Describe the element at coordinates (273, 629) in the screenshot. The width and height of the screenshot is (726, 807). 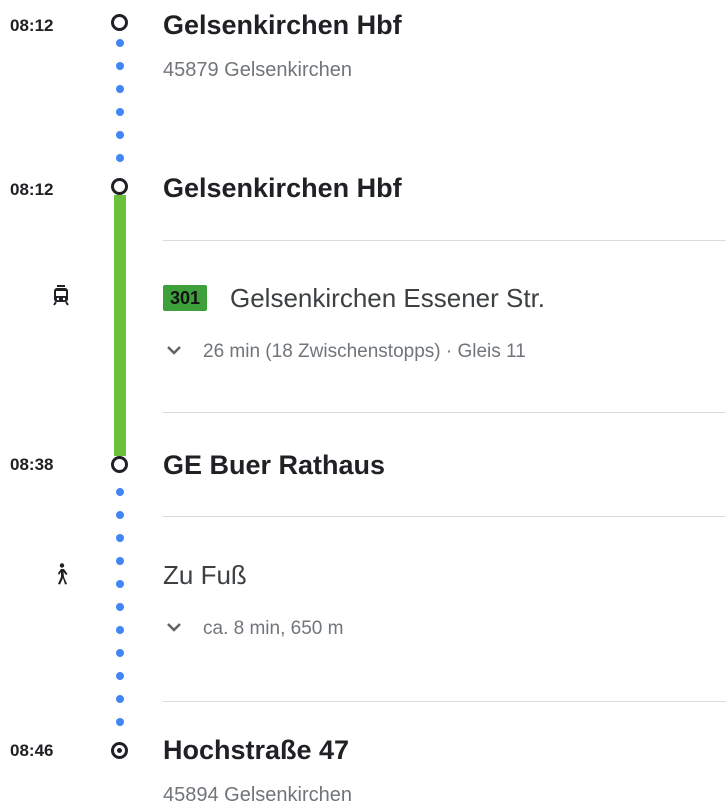
I see `walk-details-toggle: ca. 8 min, 650 m` at that location.